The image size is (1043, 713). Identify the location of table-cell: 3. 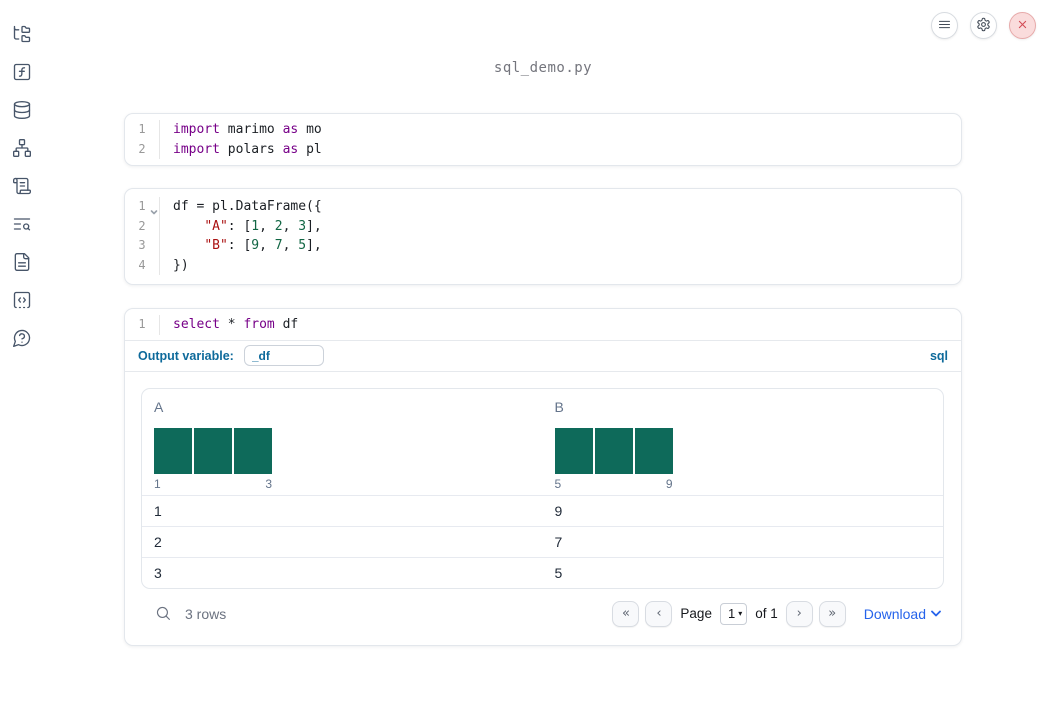
(158, 572).